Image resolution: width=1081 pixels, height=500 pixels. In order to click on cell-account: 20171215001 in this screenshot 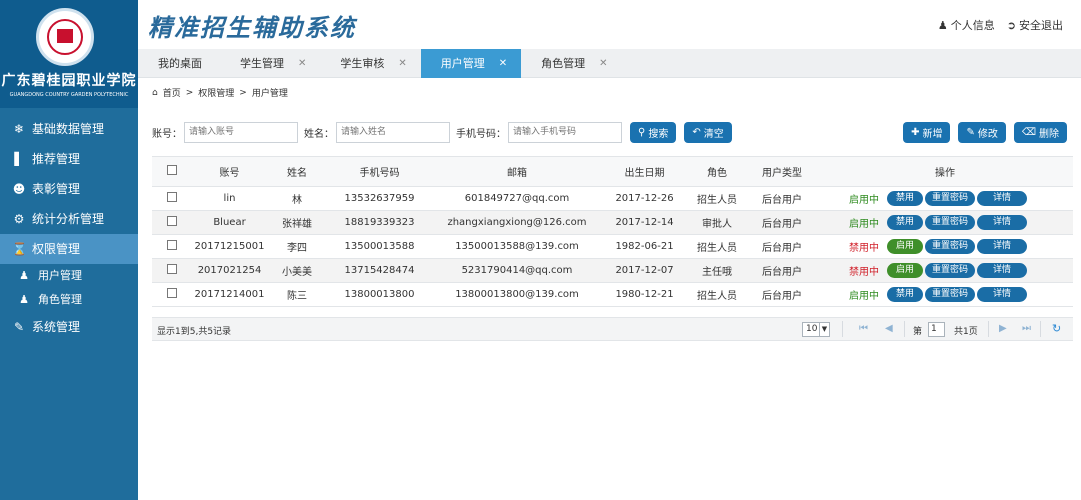, I will do `click(229, 246)`.